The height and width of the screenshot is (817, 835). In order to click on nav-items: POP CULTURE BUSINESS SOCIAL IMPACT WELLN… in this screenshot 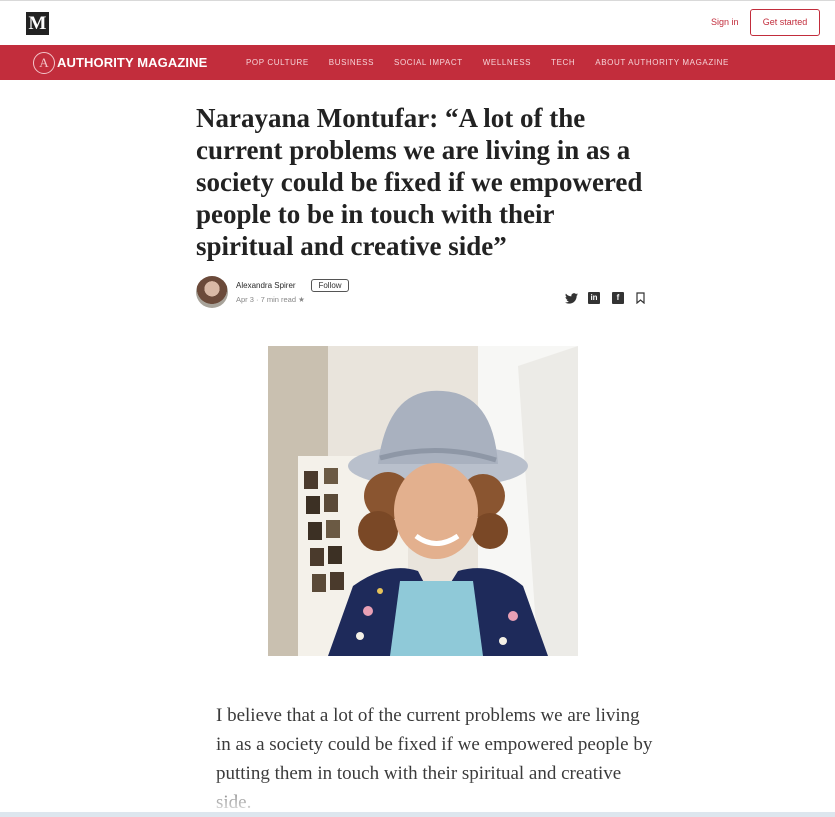, I will do `click(487, 62)`.